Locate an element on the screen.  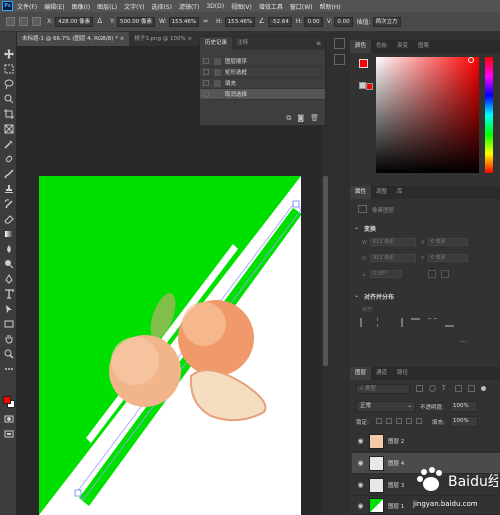
align-center-icon is located at coordinates (381, 322).